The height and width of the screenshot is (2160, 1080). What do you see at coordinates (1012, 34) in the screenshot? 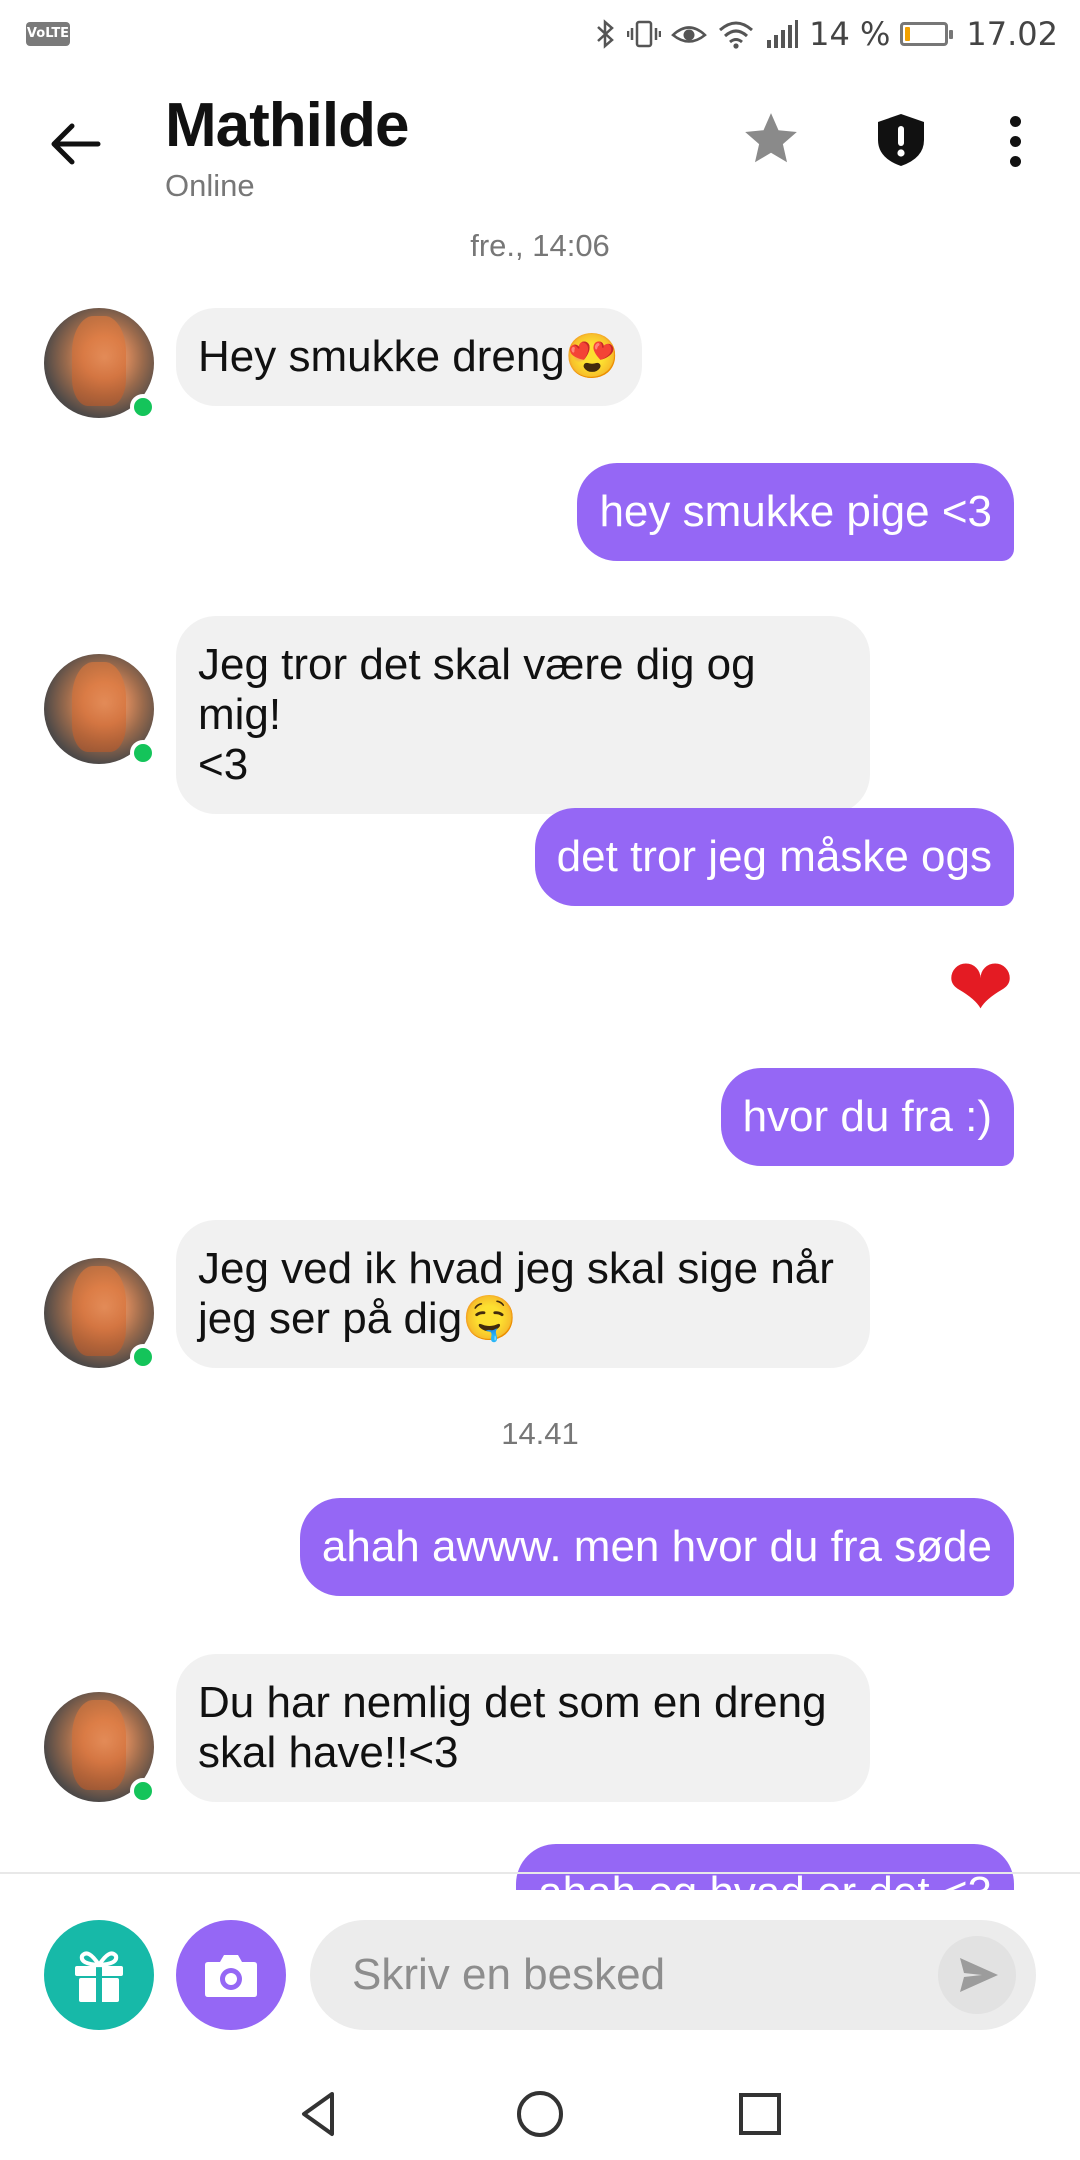
I see `status-time: 17.02` at bounding box center [1012, 34].